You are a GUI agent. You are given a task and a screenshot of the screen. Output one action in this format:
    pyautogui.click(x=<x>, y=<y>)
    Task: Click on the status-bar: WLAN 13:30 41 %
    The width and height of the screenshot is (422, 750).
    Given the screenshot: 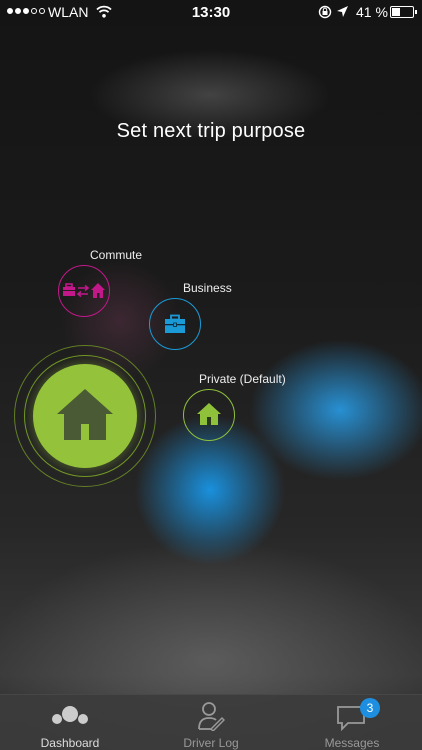 What is the action you would take?
    pyautogui.click(x=211, y=12)
    